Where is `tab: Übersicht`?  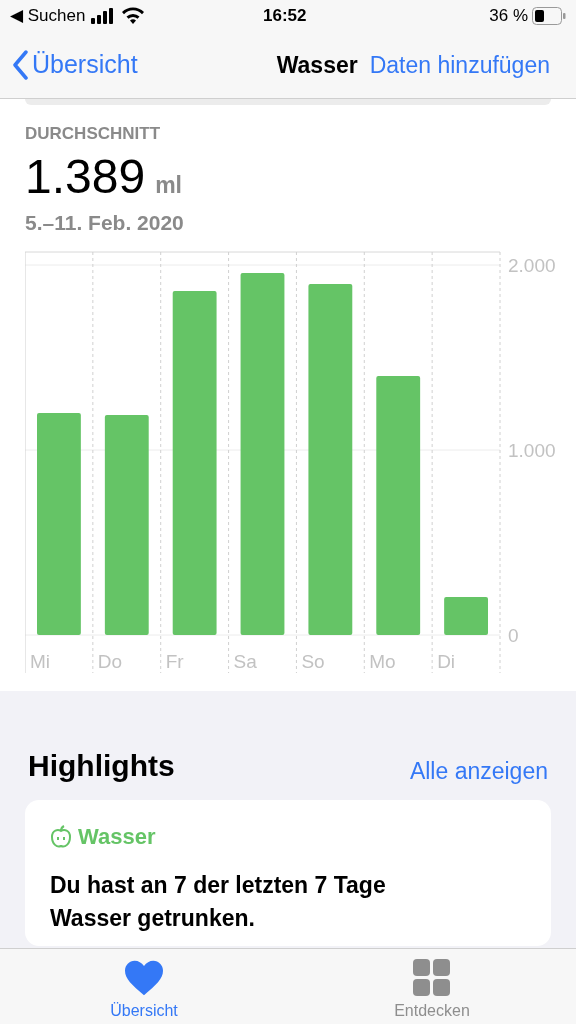 tab: Übersicht is located at coordinates (144, 986).